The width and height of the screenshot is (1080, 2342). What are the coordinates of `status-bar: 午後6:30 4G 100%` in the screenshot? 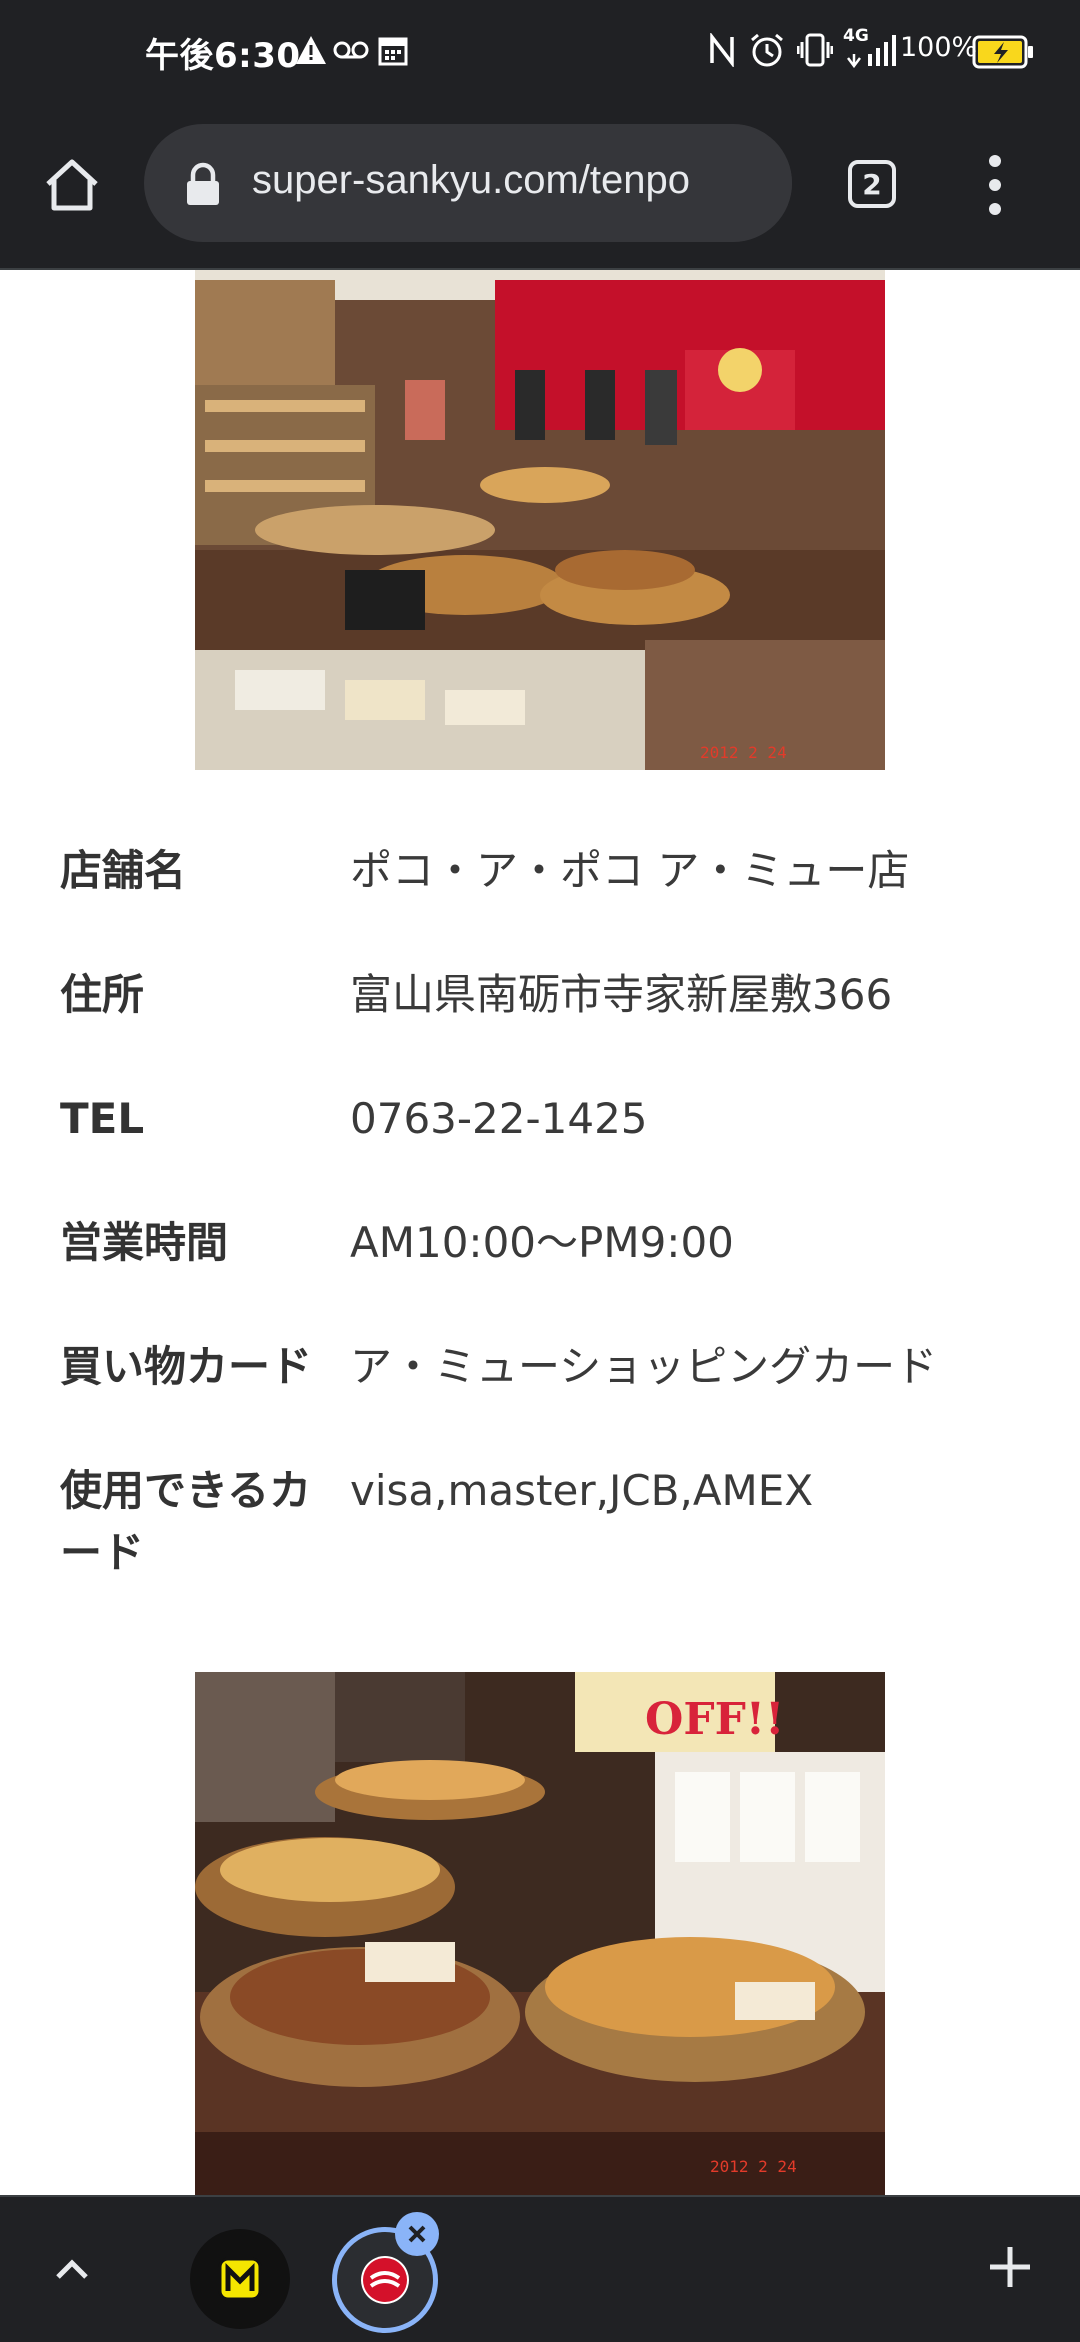 It's located at (540, 50).